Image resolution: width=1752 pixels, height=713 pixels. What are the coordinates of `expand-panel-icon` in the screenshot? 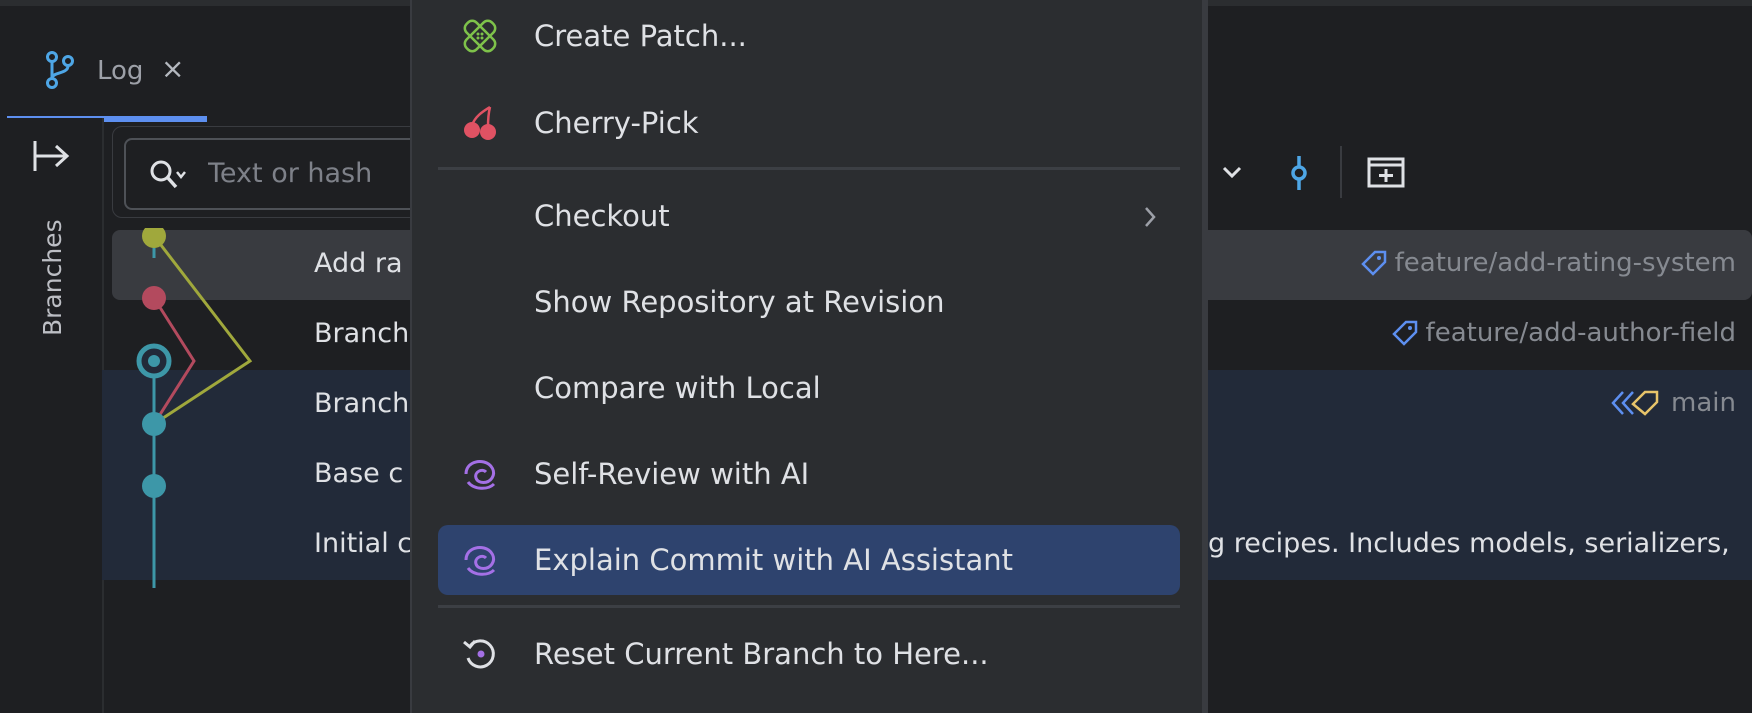 It's located at (52, 156).